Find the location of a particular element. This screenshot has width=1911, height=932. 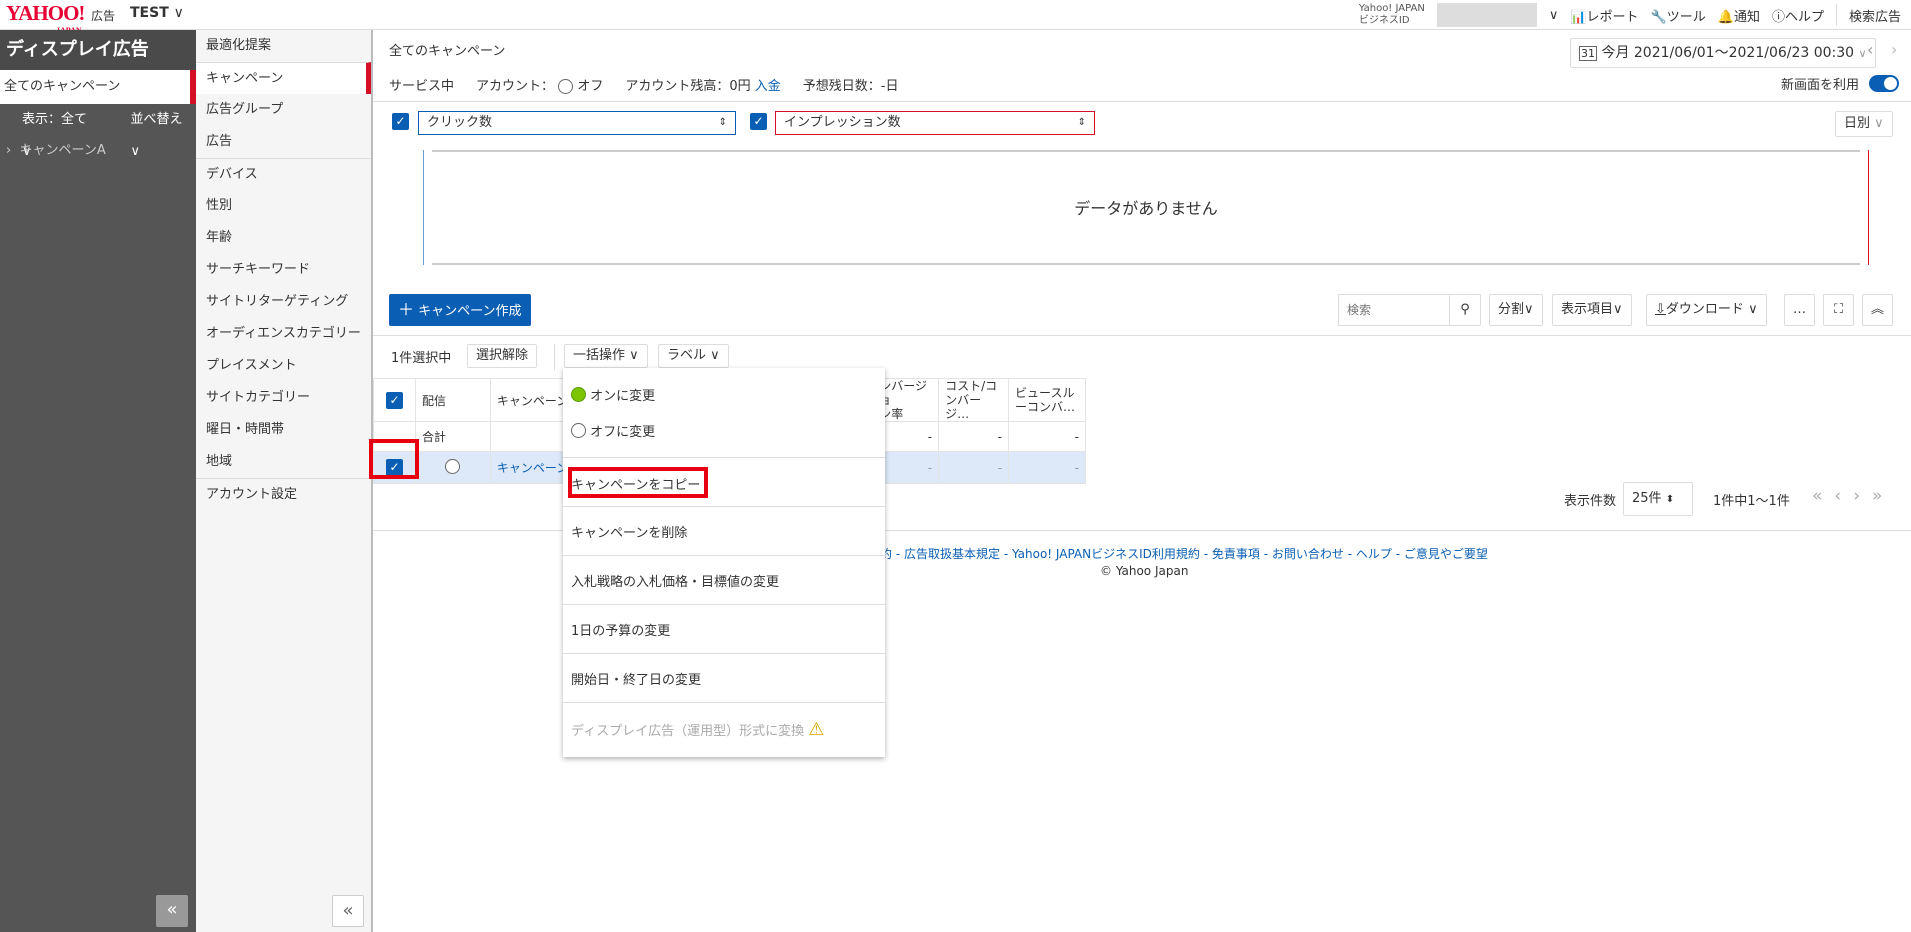

updown-icon: ⬍ is located at coordinates (1670, 499).